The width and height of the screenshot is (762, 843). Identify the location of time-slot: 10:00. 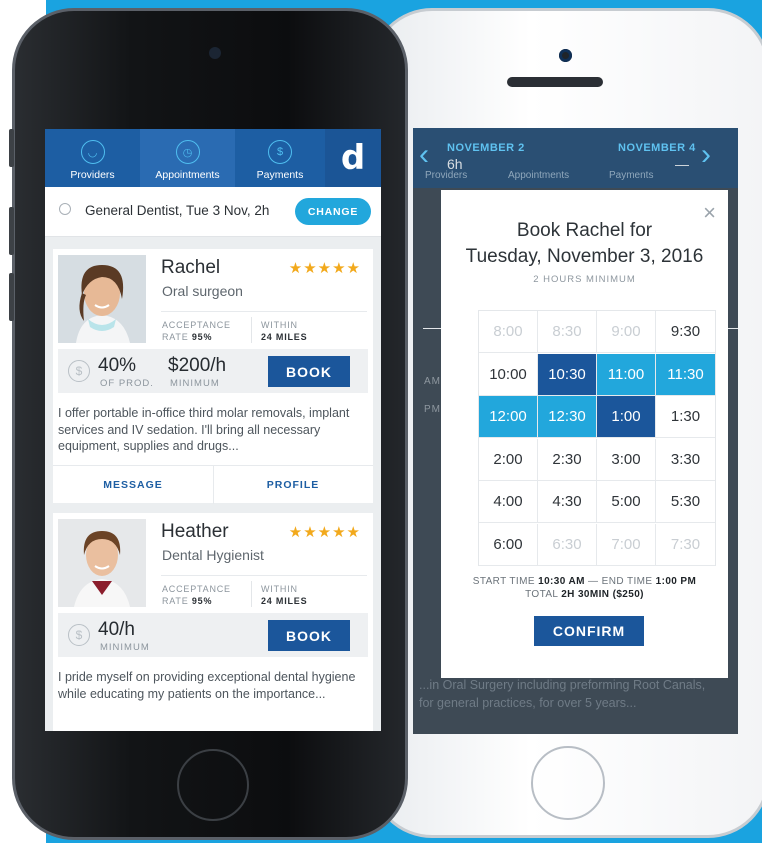
(508, 374).